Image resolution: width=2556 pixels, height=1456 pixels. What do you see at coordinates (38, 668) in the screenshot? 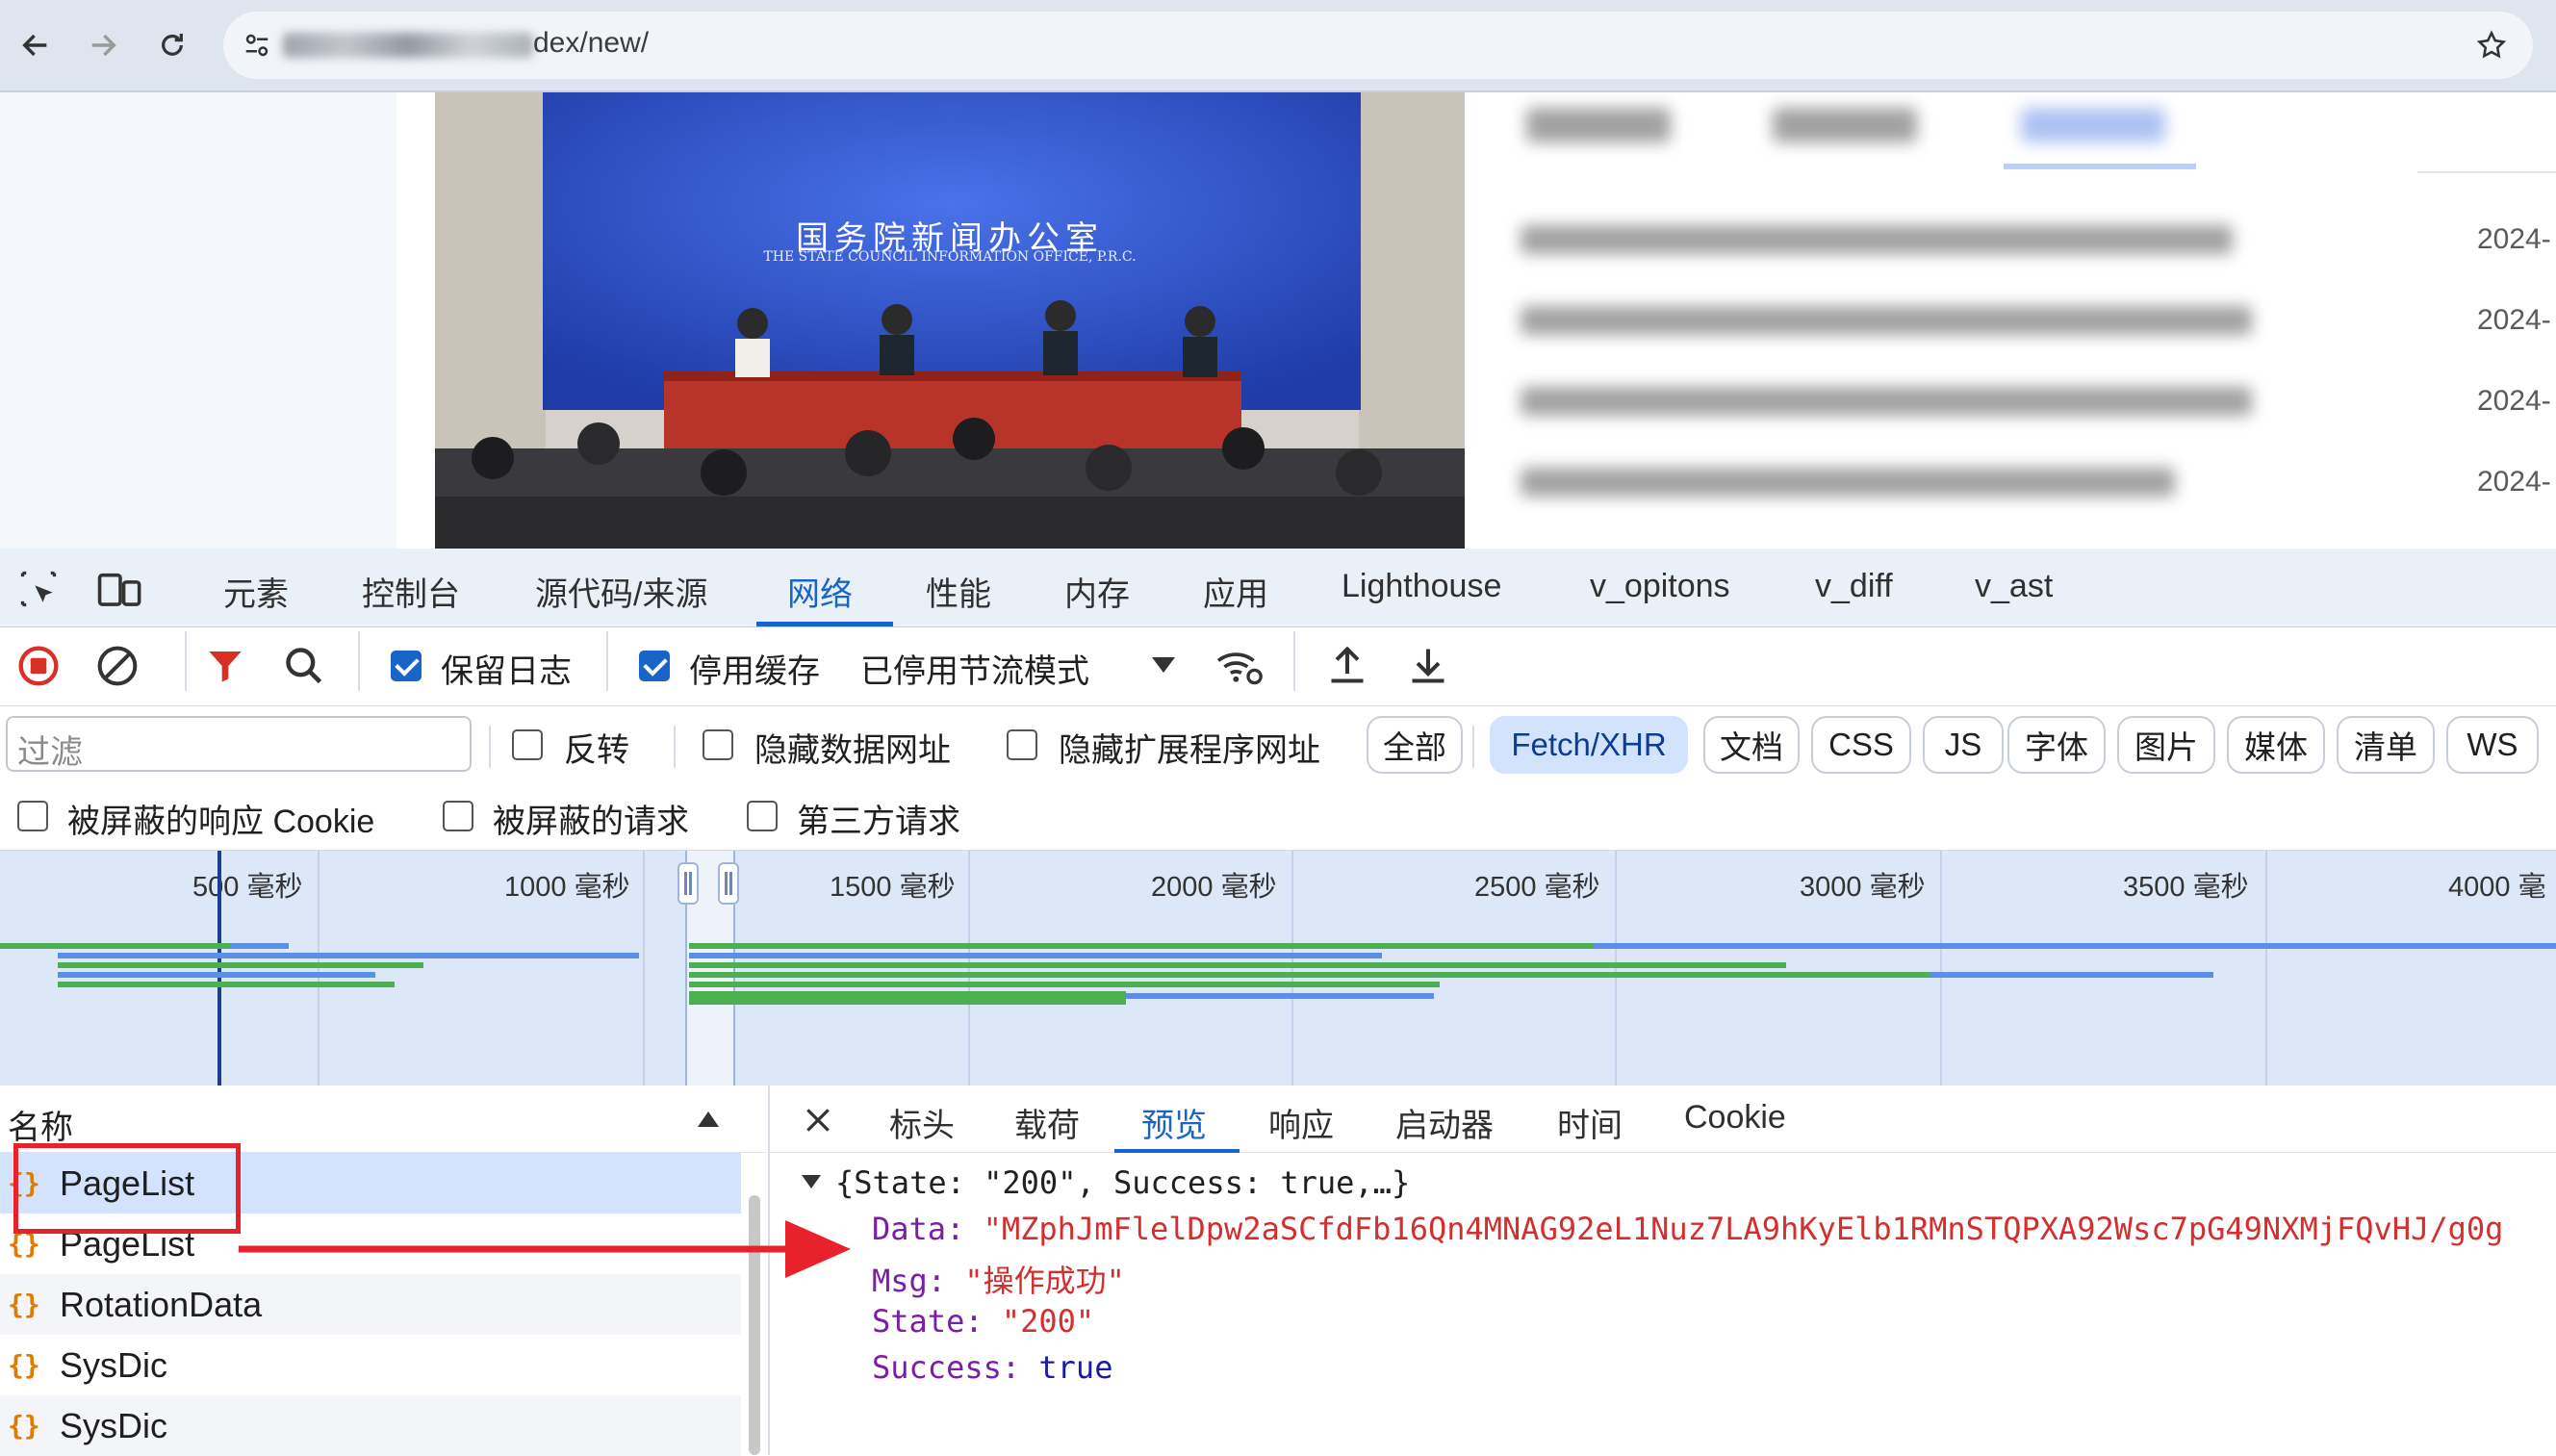
I see `record-stop-icon` at bounding box center [38, 668].